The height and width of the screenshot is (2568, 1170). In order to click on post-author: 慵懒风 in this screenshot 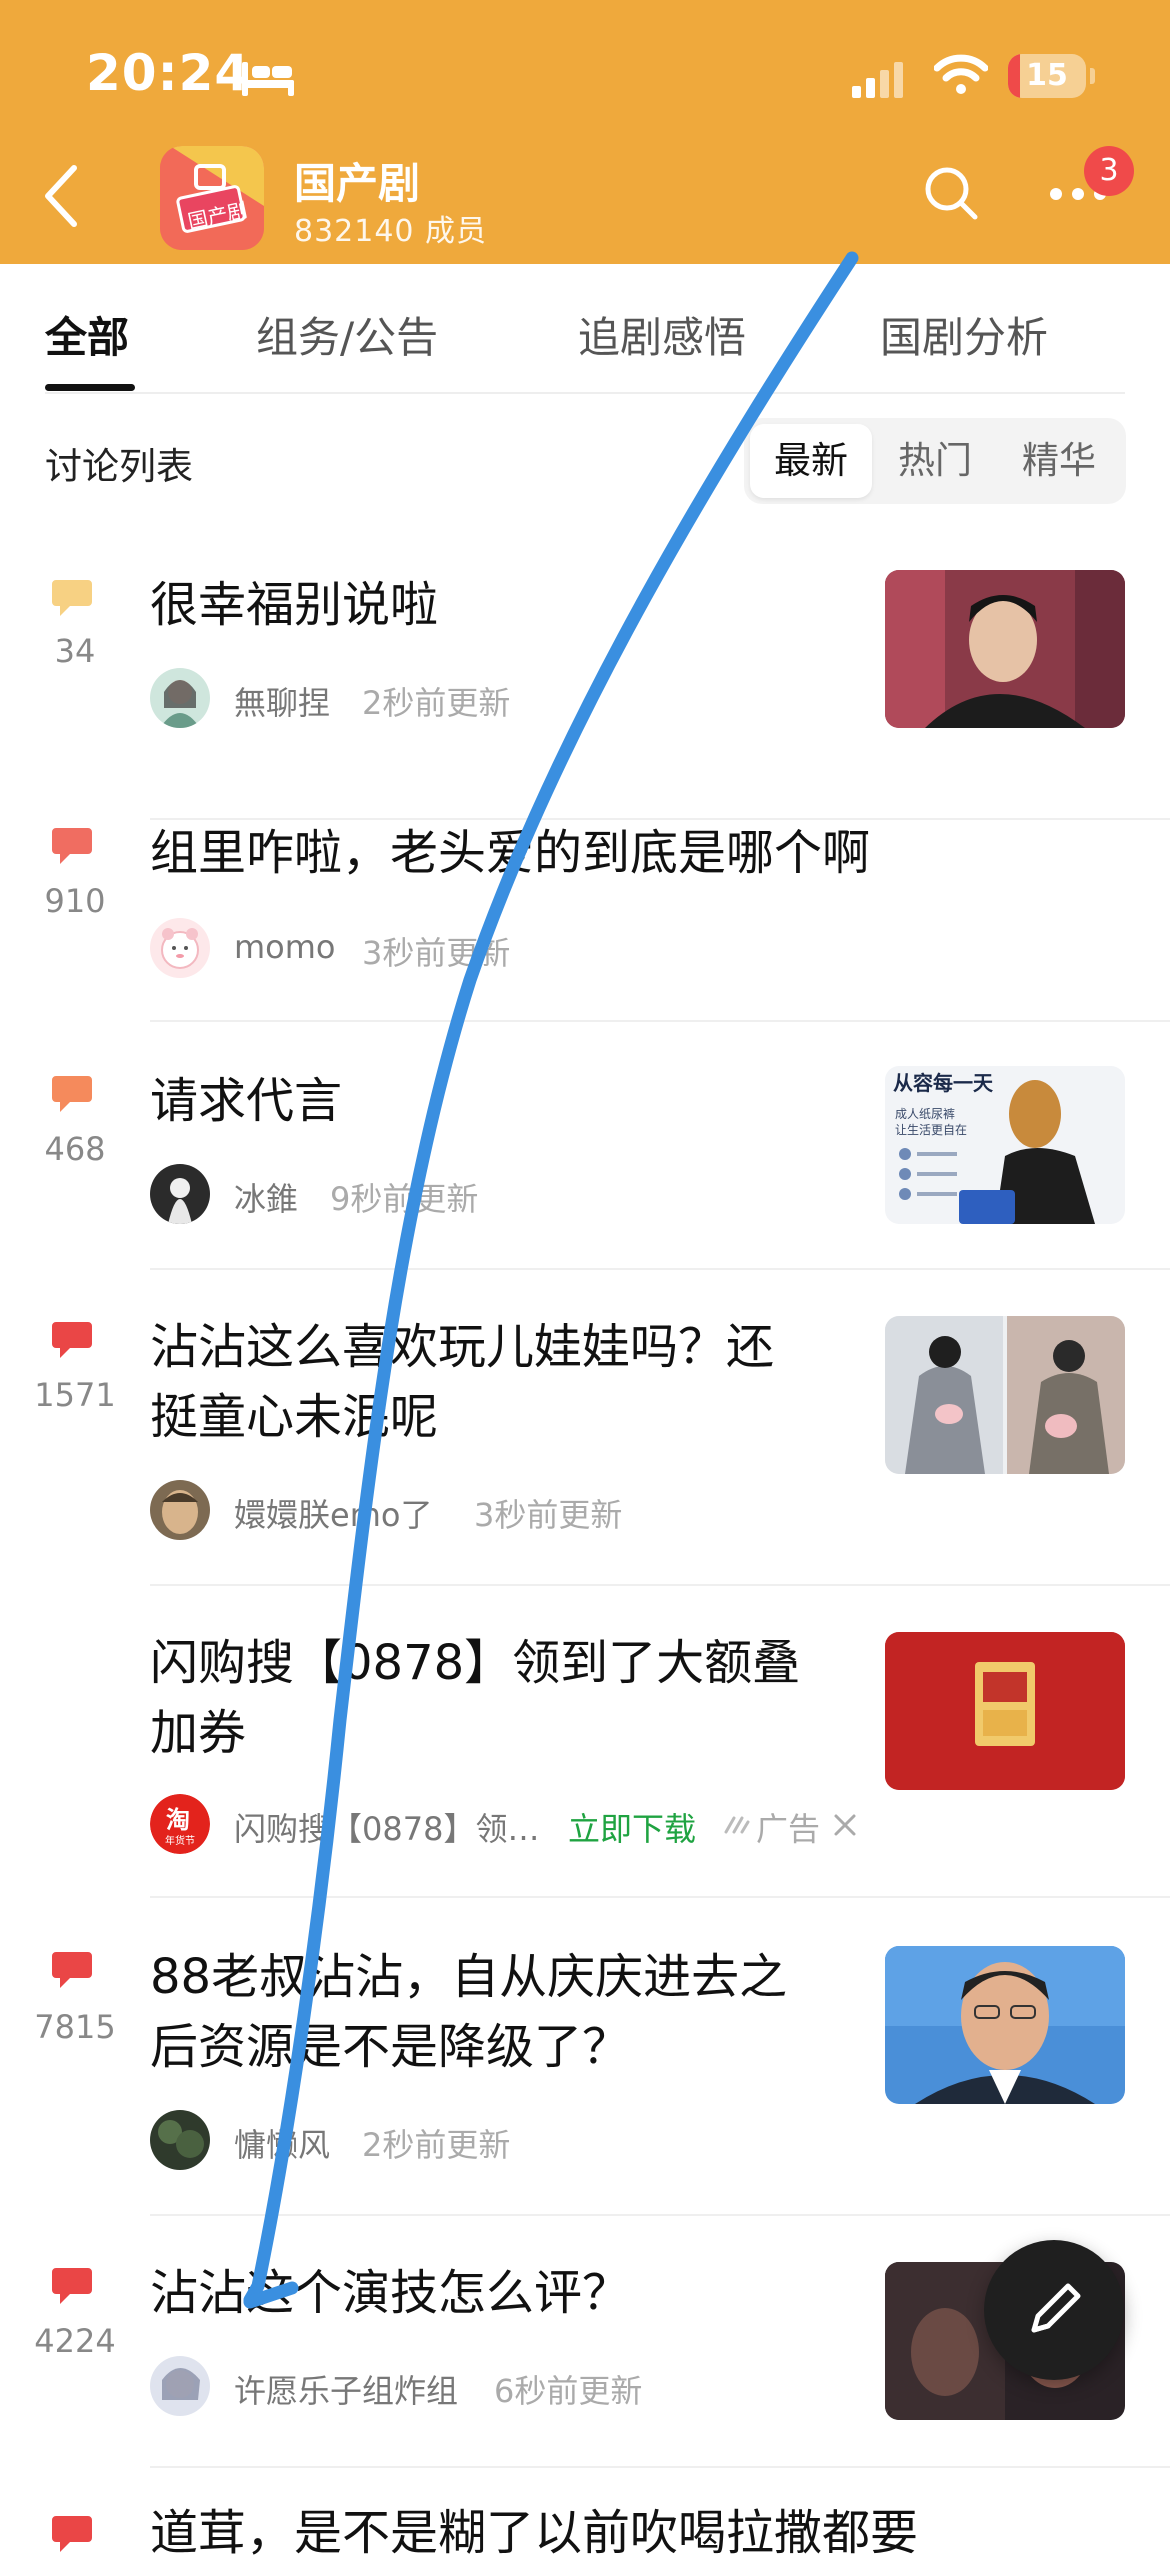, I will do `click(282, 2143)`.